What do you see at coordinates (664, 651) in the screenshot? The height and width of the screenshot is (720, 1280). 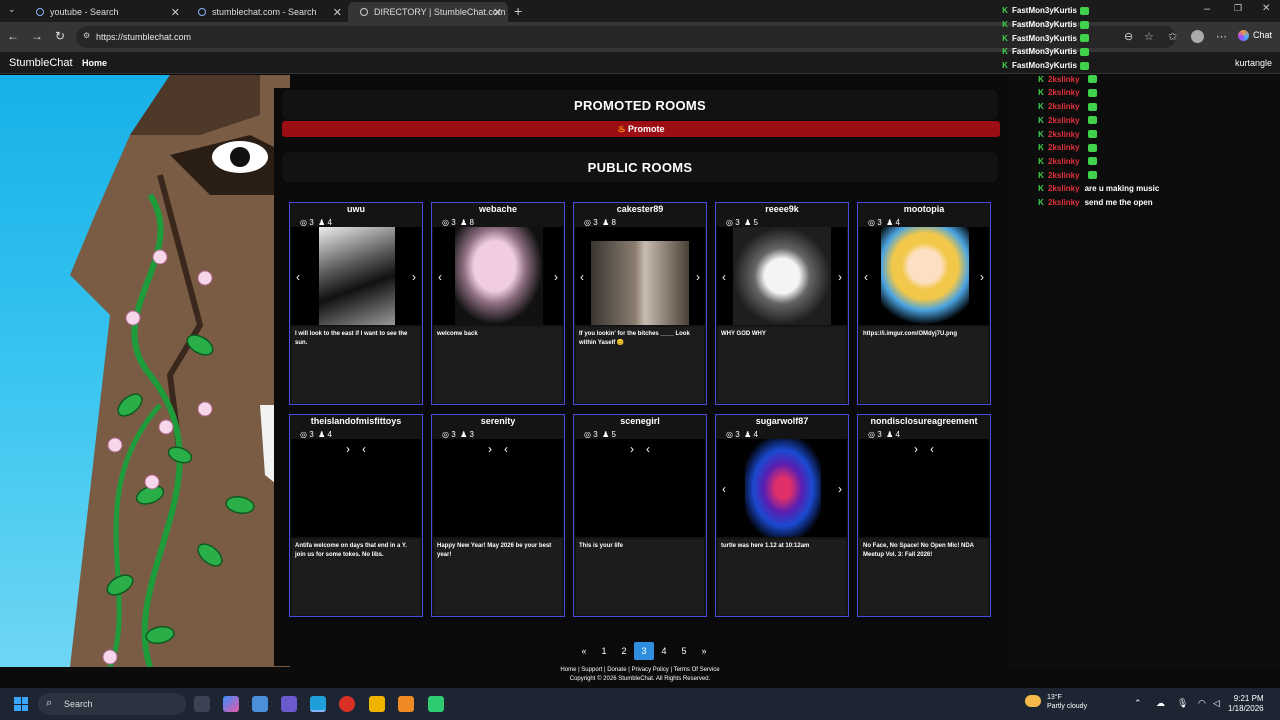 I see `page-button: 4` at bounding box center [664, 651].